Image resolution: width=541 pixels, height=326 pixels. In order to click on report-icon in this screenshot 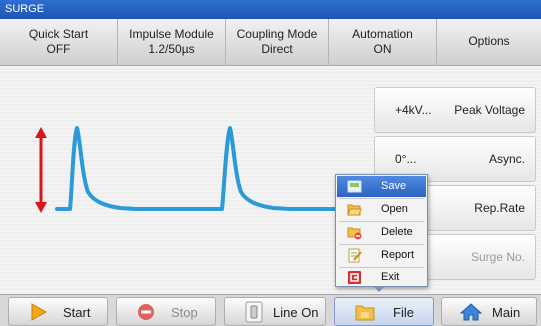, I will do `click(355, 255)`.